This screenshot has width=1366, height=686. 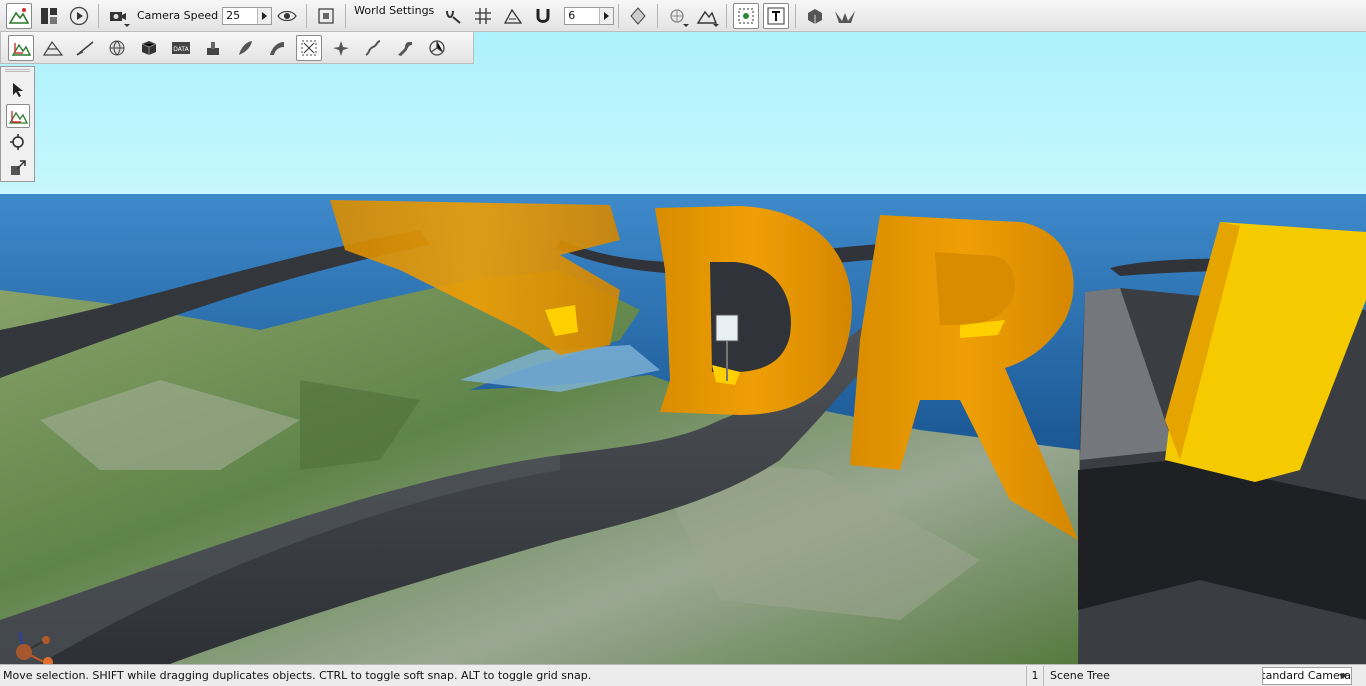 What do you see at coordinates (149, 48) in the screenshot?
I see `cube-icon` at bounding box center [149, 48].